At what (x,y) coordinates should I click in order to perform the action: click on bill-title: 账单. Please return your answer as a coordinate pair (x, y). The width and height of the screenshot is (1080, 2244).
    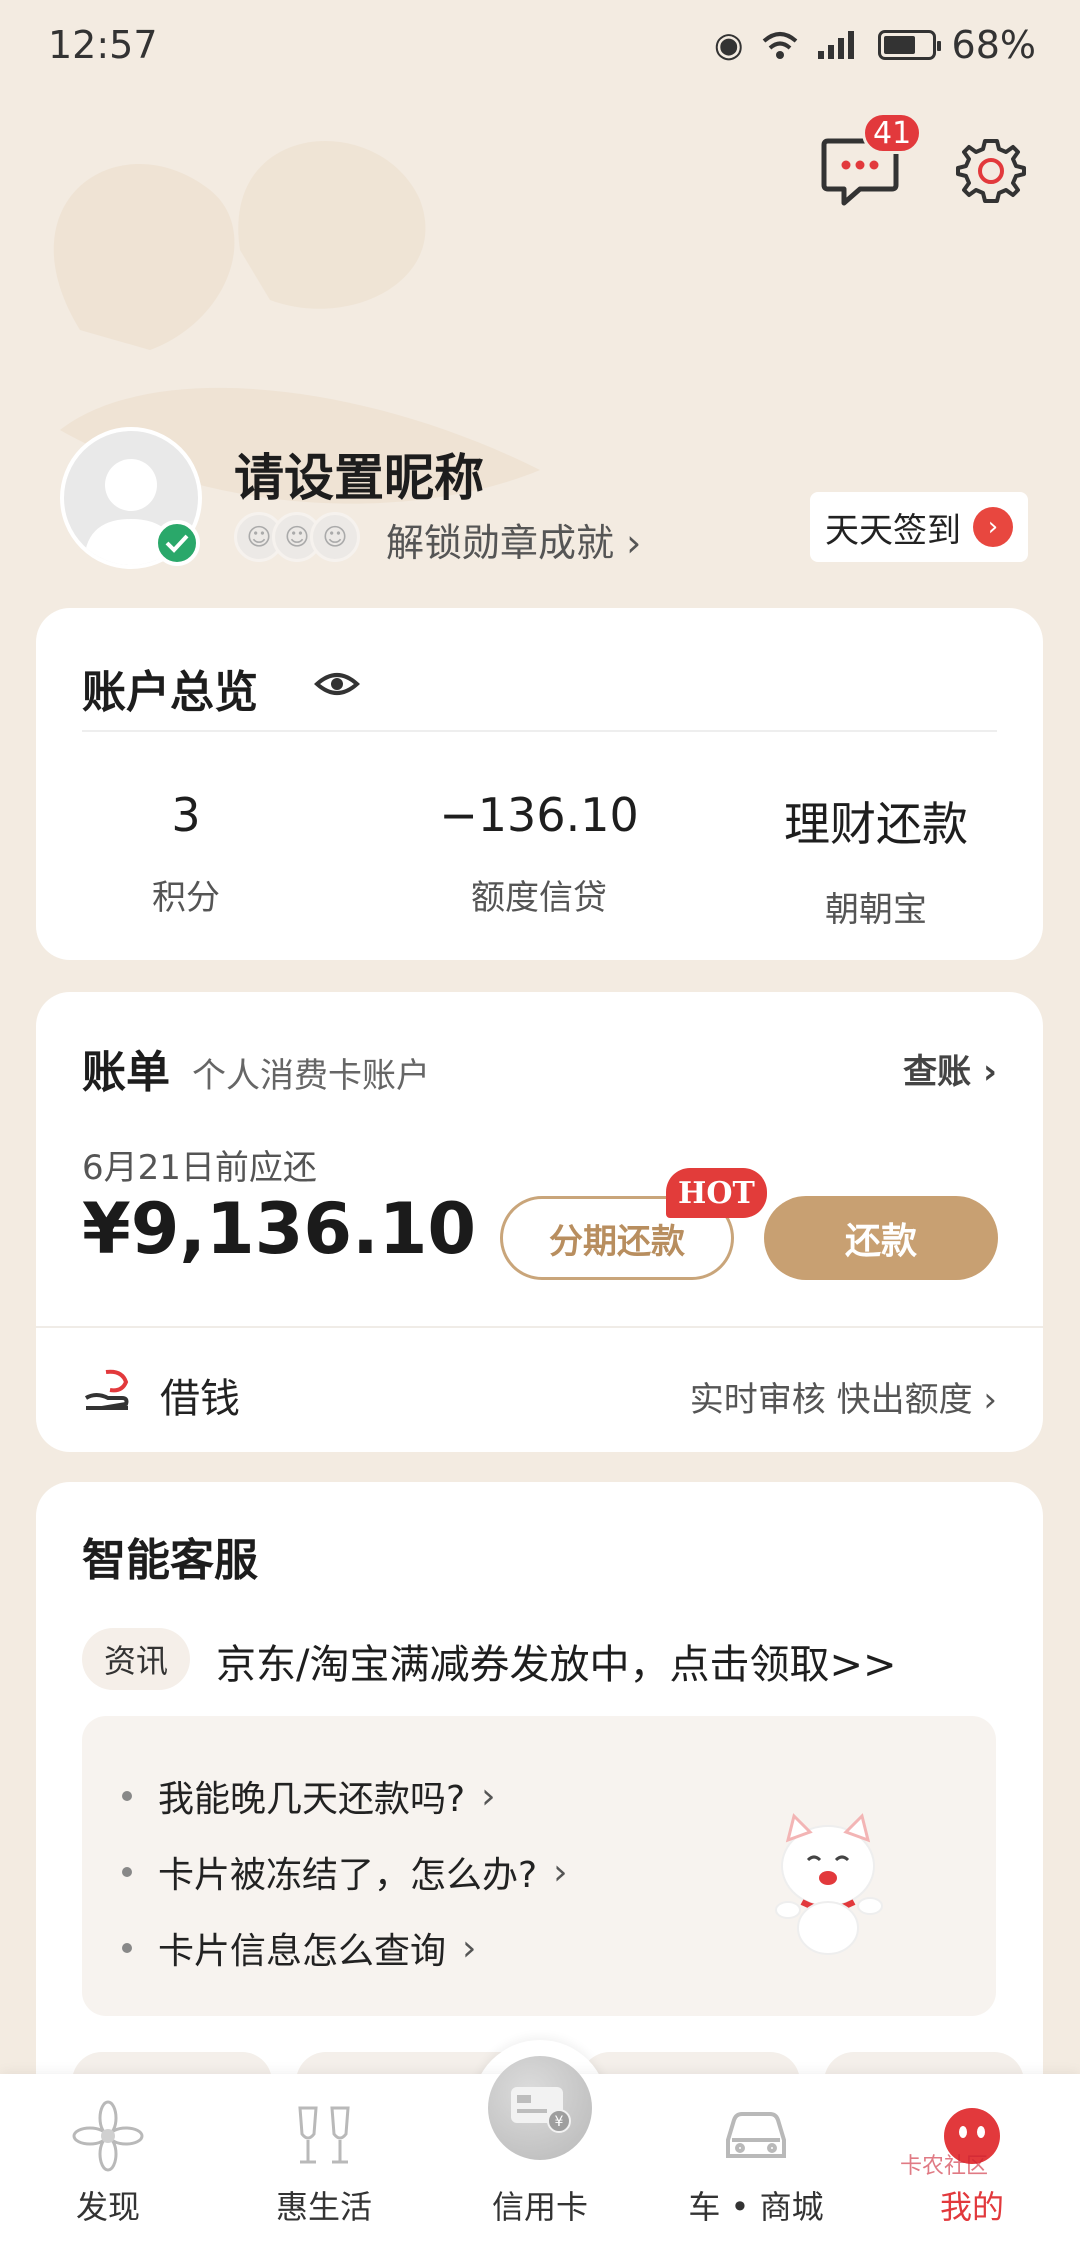
    Looking at the image, I should click on (126, 1072).